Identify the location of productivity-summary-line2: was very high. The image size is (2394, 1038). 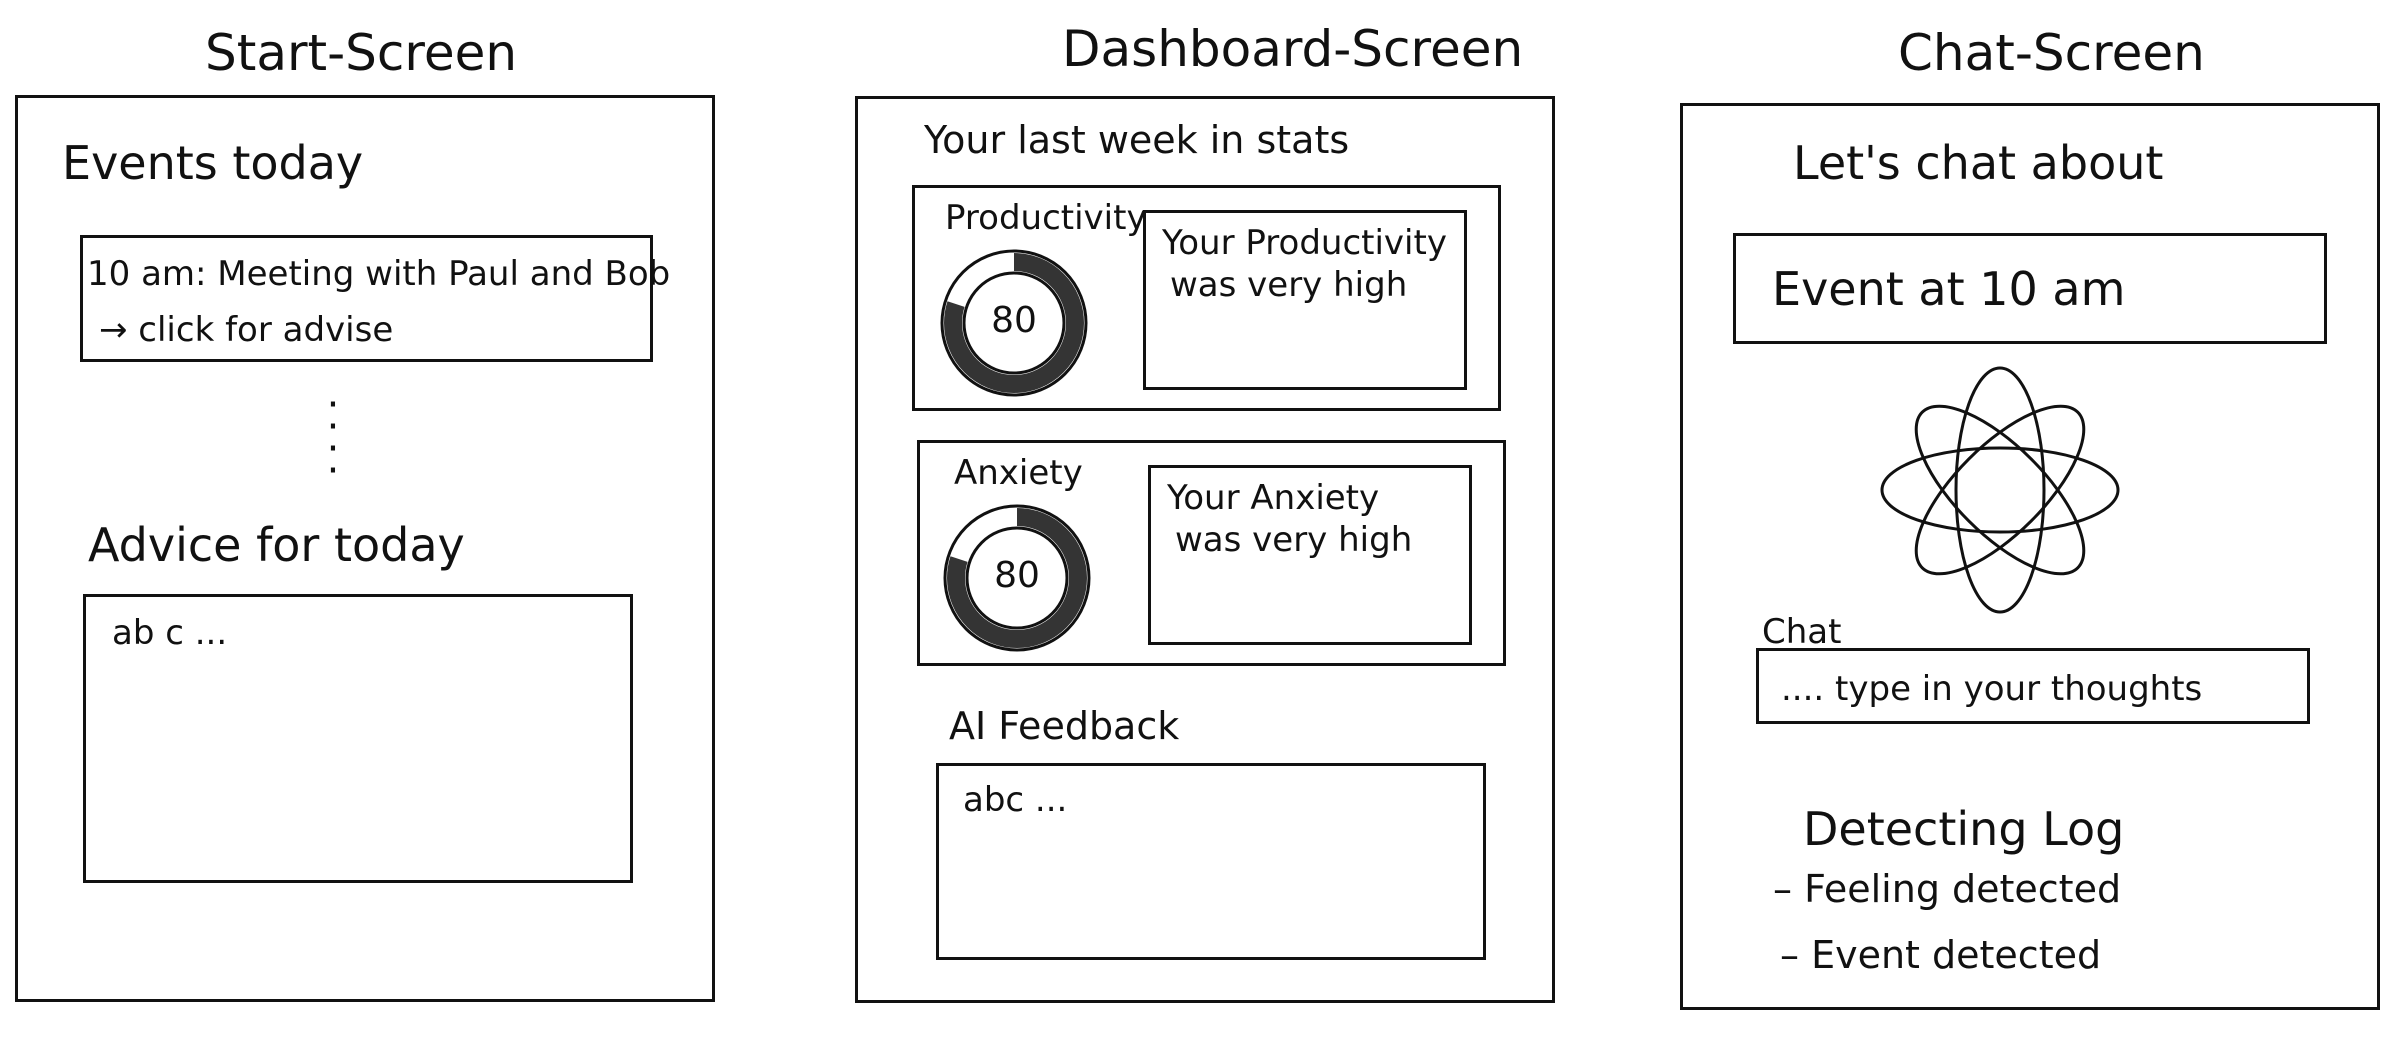
(1289, 285).